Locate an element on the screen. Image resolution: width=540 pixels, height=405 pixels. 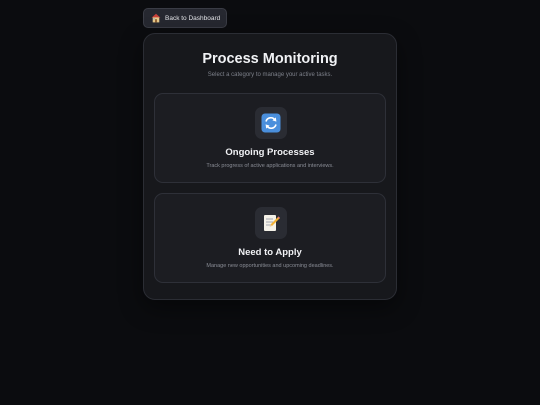
back-button-label: Back to Dashboard is located at coordinates (193, 18).